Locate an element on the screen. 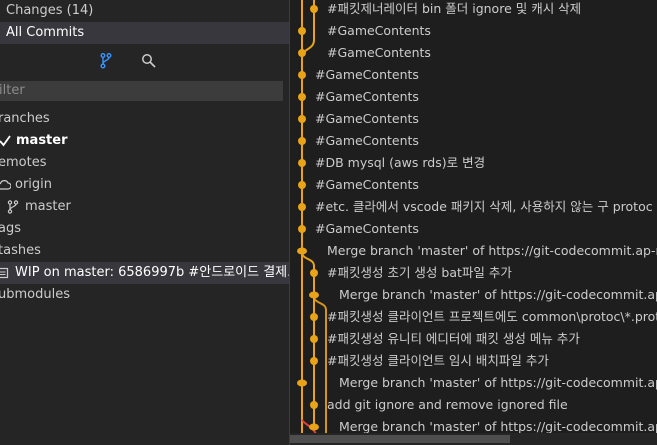  changes-label: Changes (14) is located at coordinates (50, 10).